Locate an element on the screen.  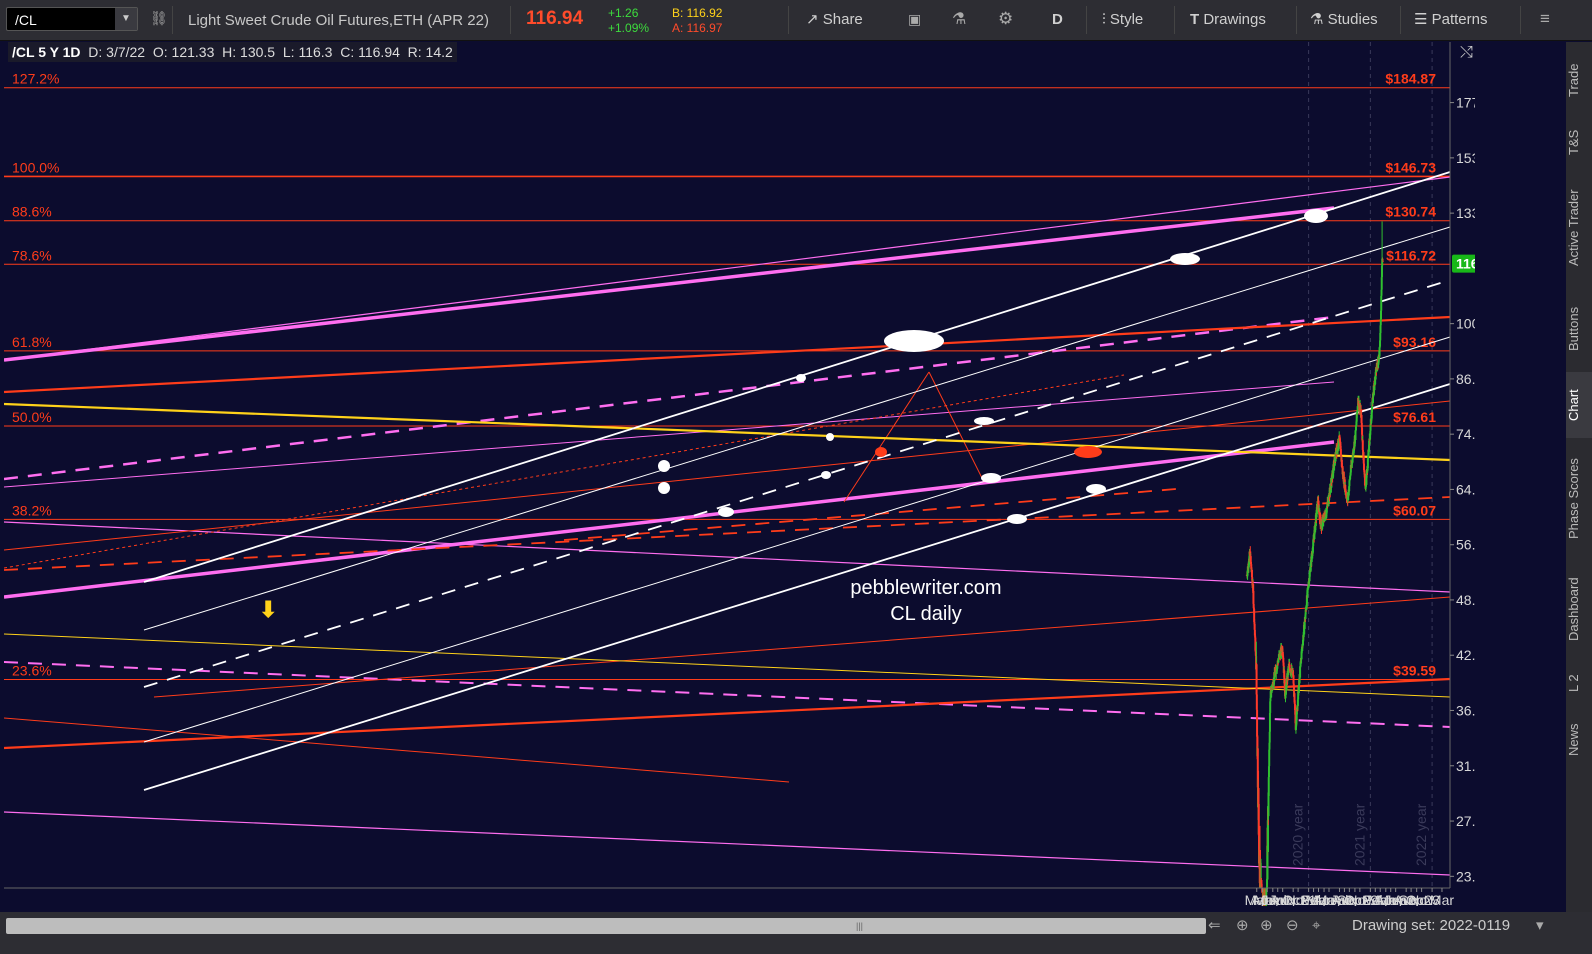
fib-price-label: $184.87 is located at coordinates (1410, 79).